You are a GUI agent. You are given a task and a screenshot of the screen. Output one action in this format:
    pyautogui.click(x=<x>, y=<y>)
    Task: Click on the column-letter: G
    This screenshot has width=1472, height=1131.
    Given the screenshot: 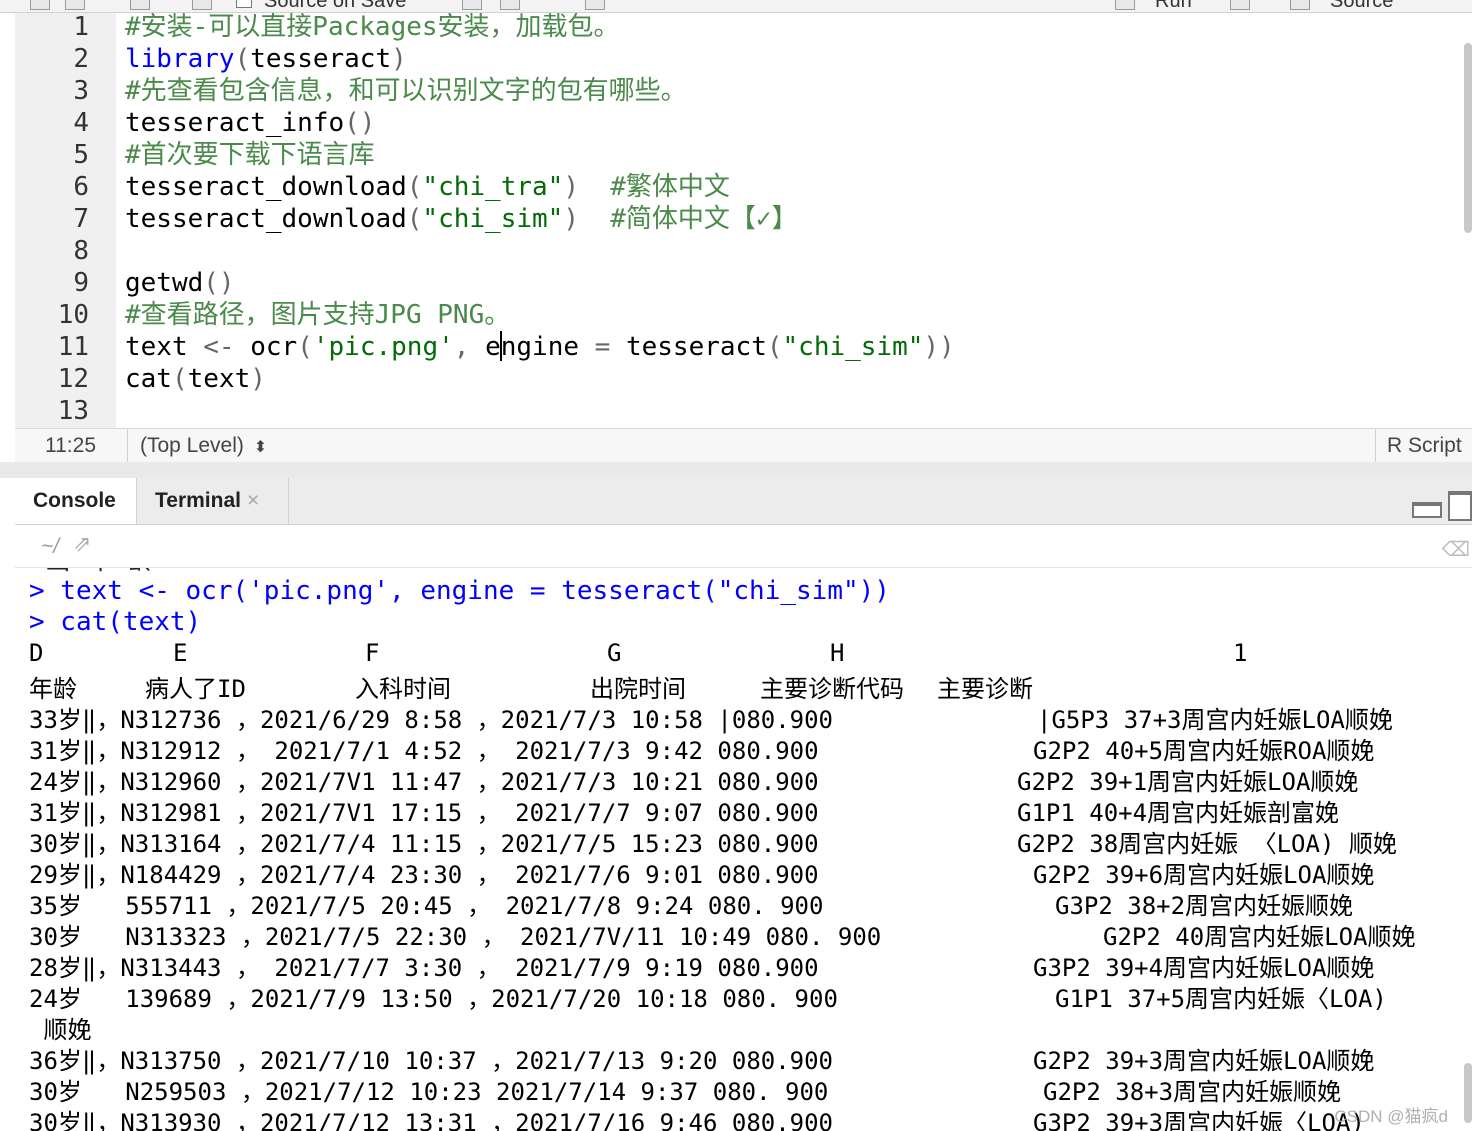 What is the action you would take?
    pyautogui.click(x=614, y=653)
    